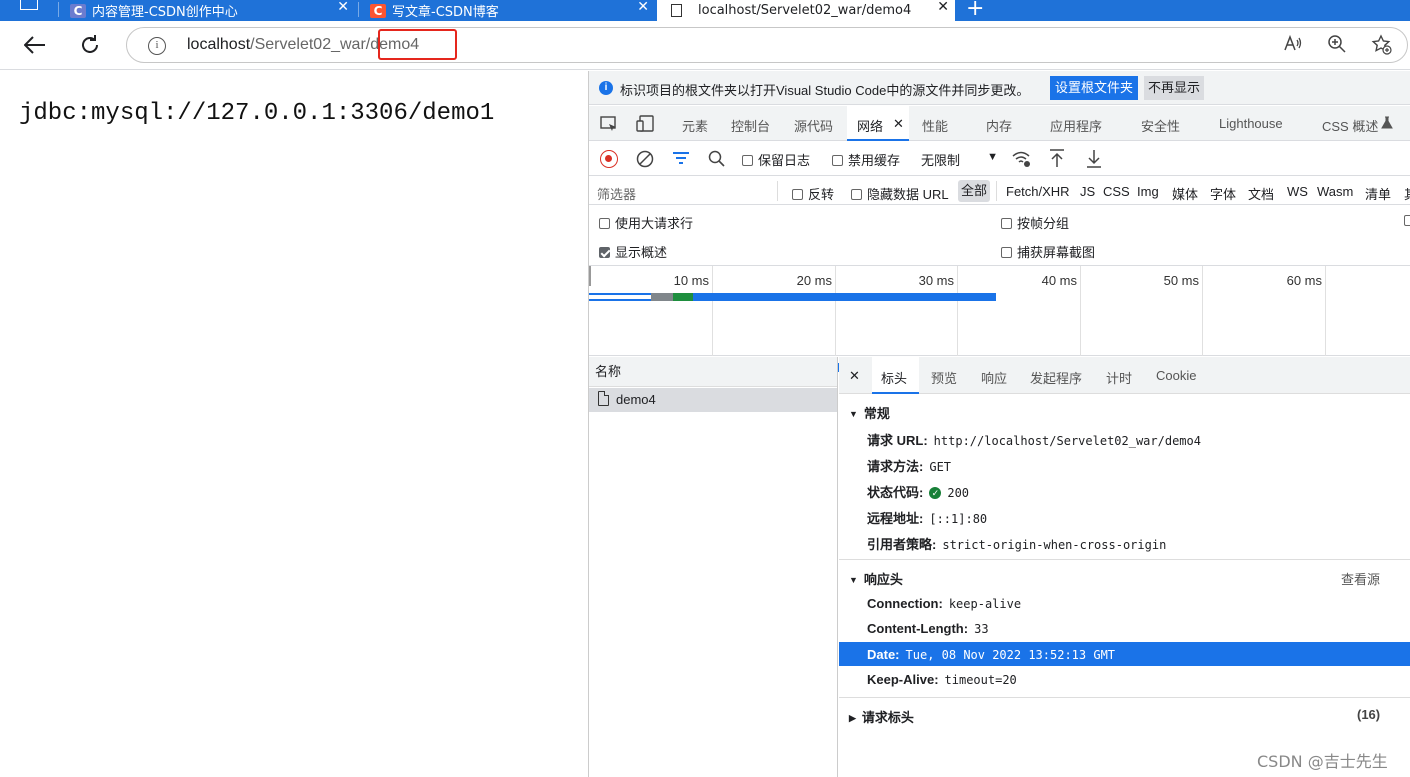 Image resolution: width=1410 pixels, height=777 pixels. I want to click on filter-icon, so click(681, 160).